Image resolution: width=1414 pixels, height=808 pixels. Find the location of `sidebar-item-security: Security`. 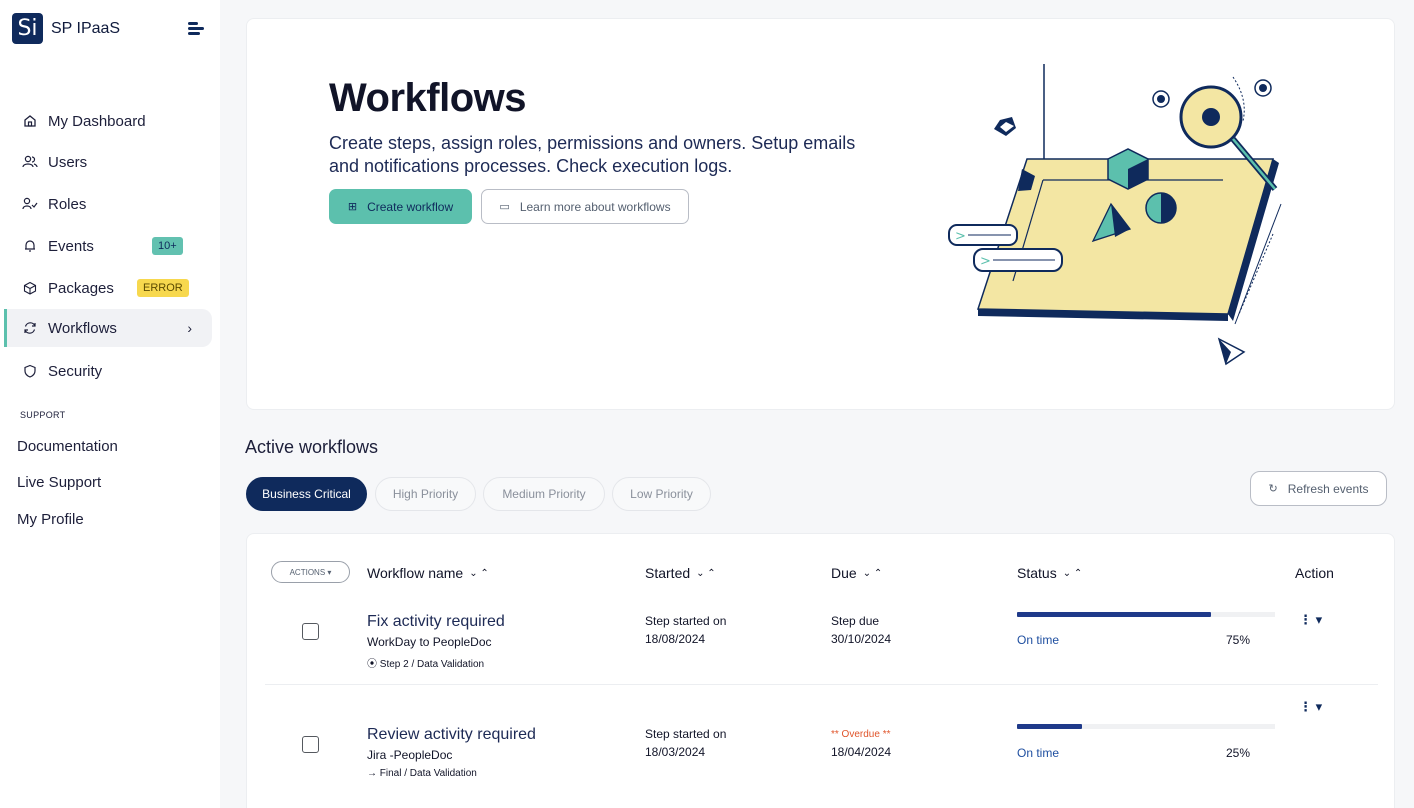

sidebar-item-security: Security is located at coordinates (108, 371).